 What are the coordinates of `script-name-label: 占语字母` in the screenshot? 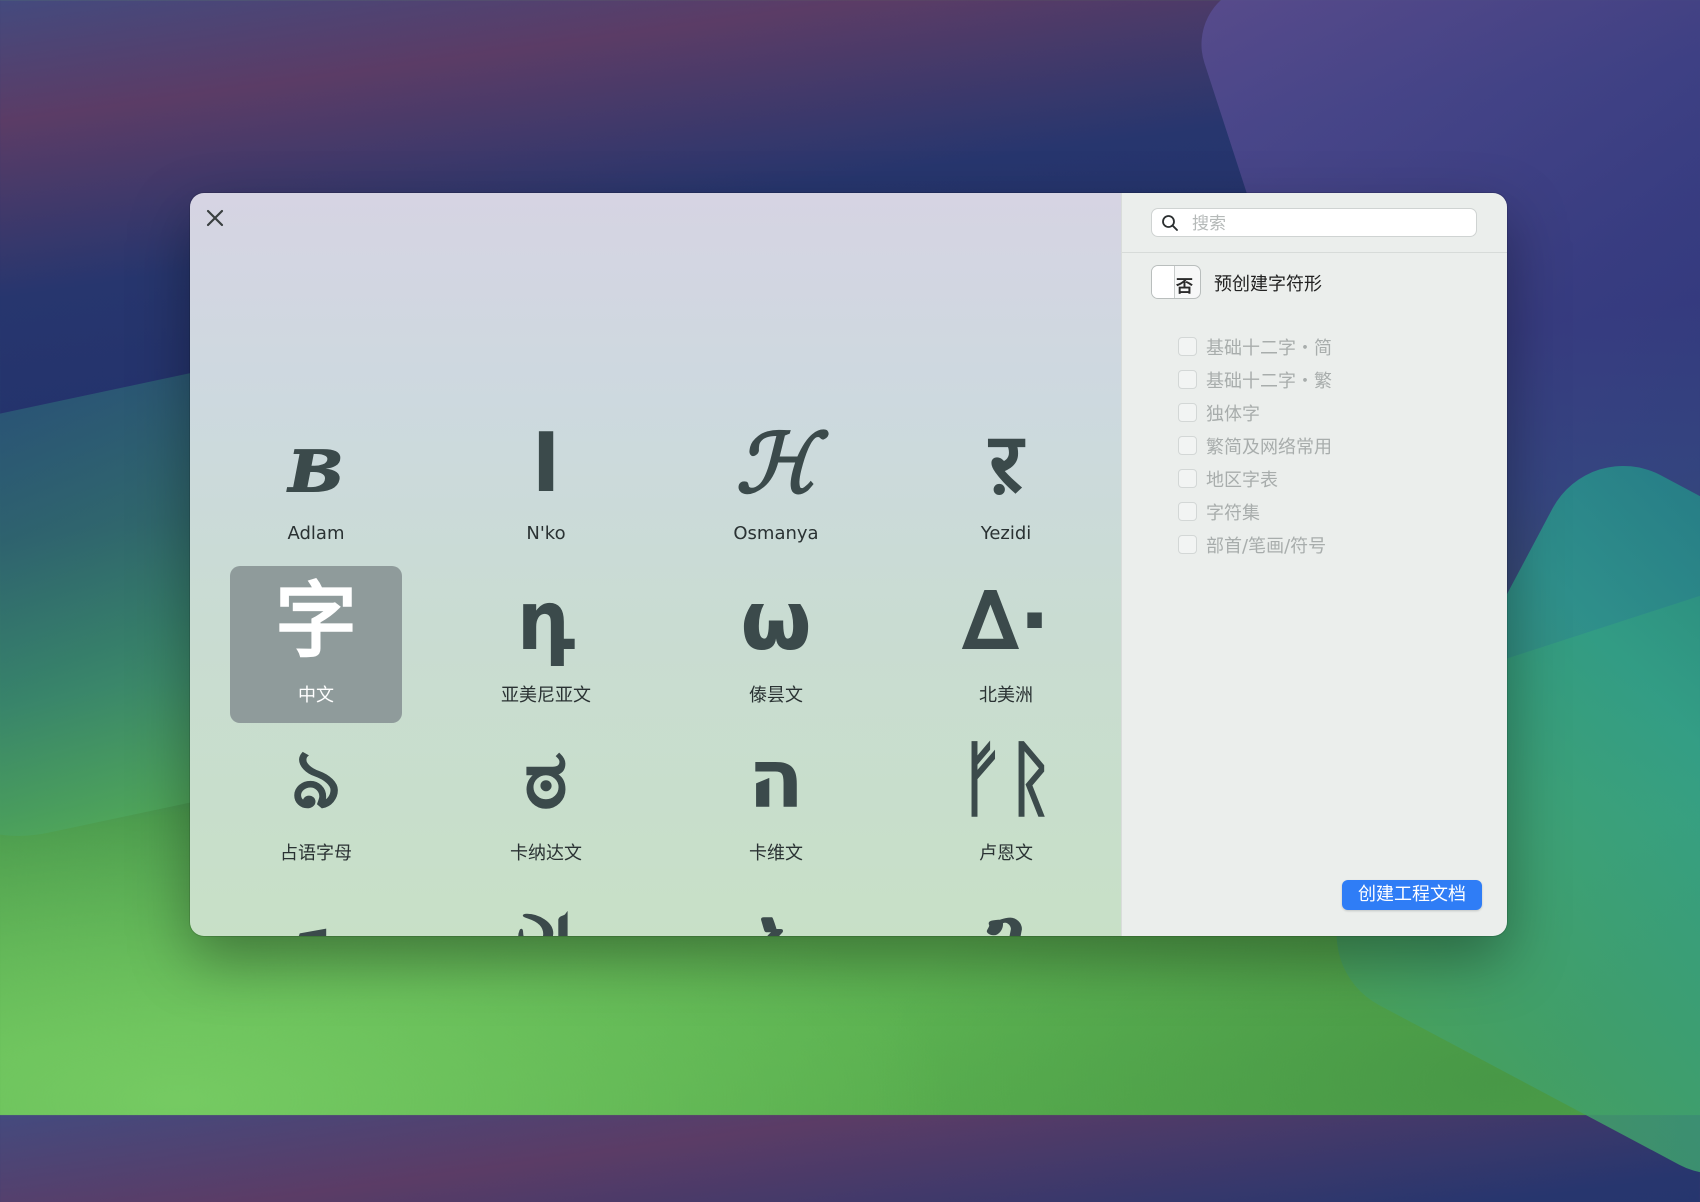 It's located at (316, 853).